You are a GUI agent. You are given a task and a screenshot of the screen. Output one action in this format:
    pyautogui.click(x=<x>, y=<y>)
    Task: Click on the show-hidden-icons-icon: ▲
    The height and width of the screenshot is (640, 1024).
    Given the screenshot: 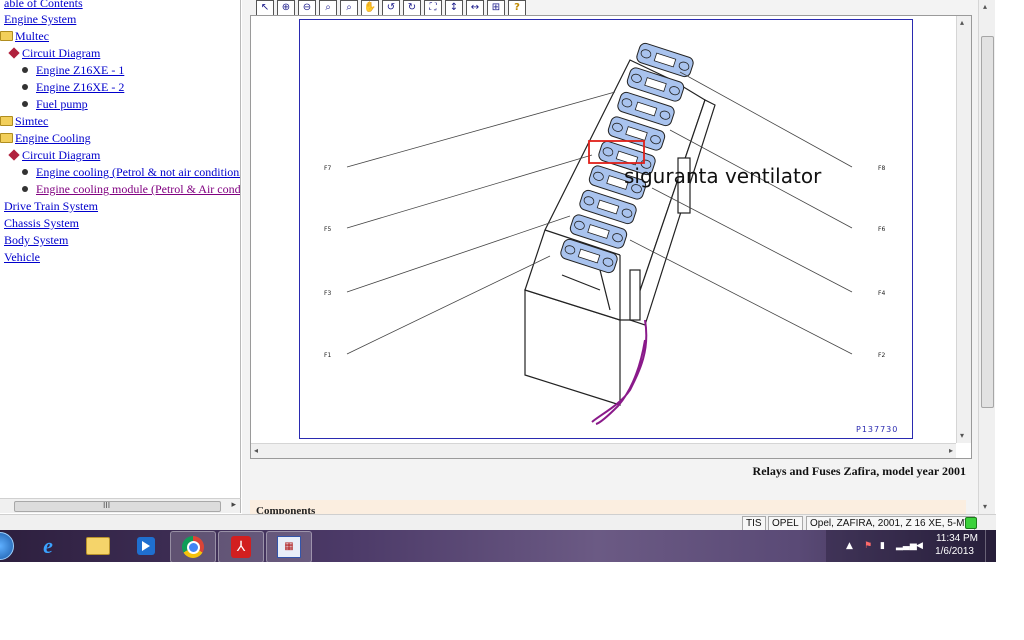 What is the action you would take?
    pyautogui.click(x=849, y=546)
    